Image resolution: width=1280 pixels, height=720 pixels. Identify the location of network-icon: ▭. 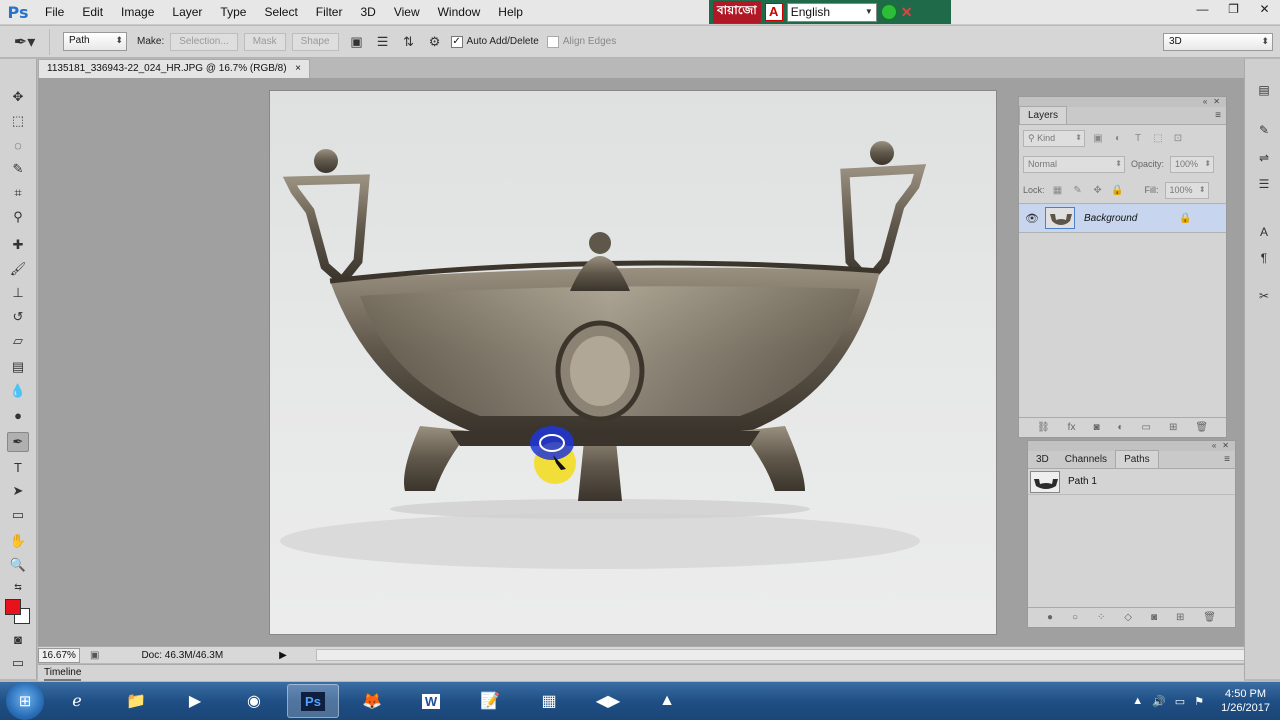
(1180, 701).